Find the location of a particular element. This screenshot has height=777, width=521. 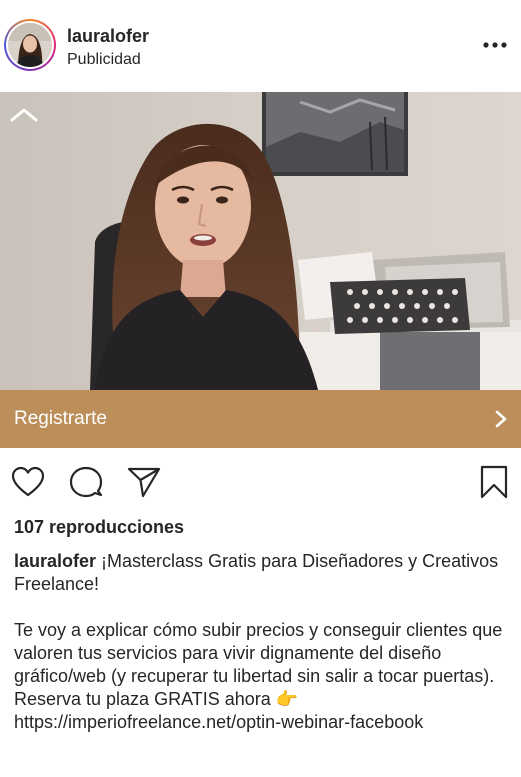

bookmark-icon is located at coordinates (494, 482).